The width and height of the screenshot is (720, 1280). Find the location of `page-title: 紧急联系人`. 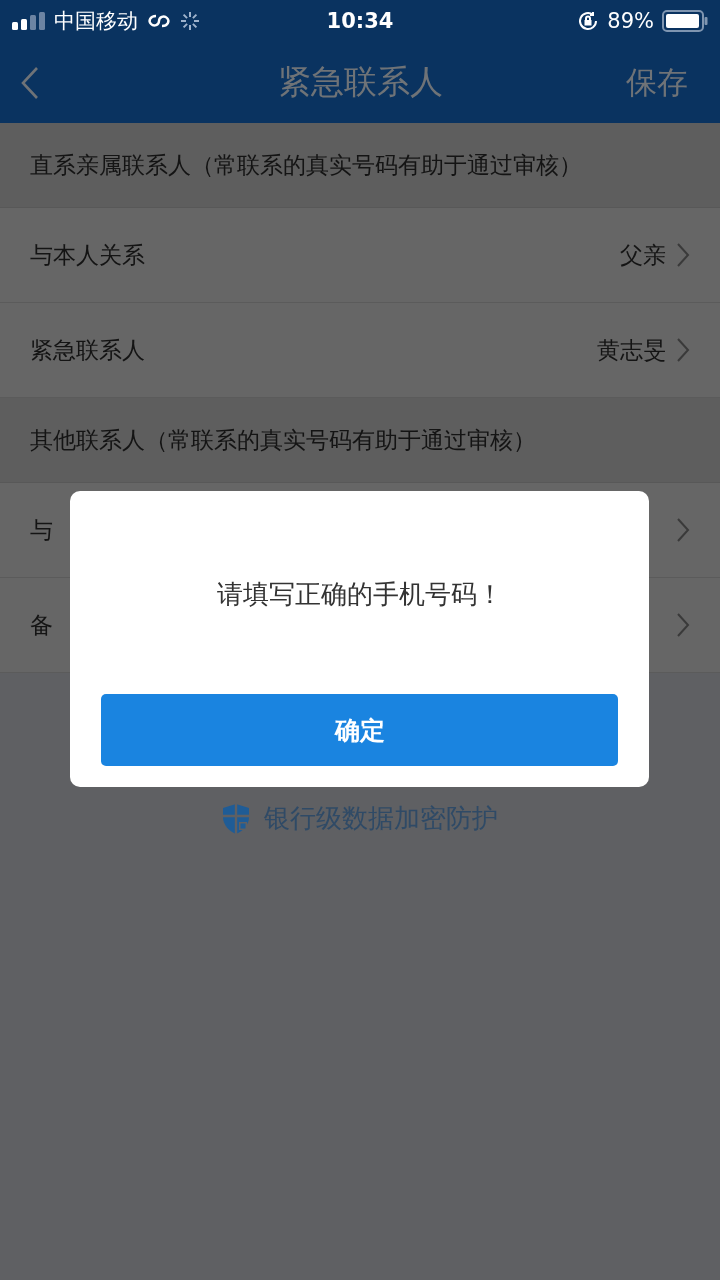

page-title: 紧急联系人 is located at coordinates (360, 81).